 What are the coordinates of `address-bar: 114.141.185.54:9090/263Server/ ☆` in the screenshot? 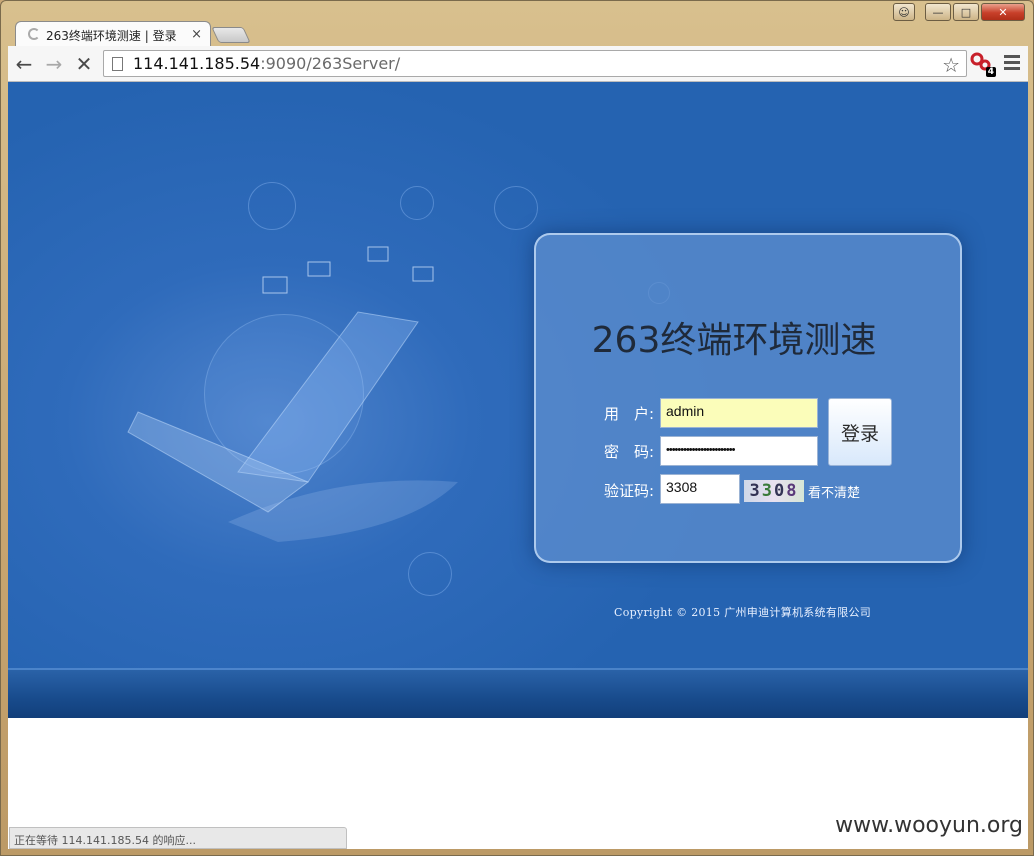 It's located at (535, 63).